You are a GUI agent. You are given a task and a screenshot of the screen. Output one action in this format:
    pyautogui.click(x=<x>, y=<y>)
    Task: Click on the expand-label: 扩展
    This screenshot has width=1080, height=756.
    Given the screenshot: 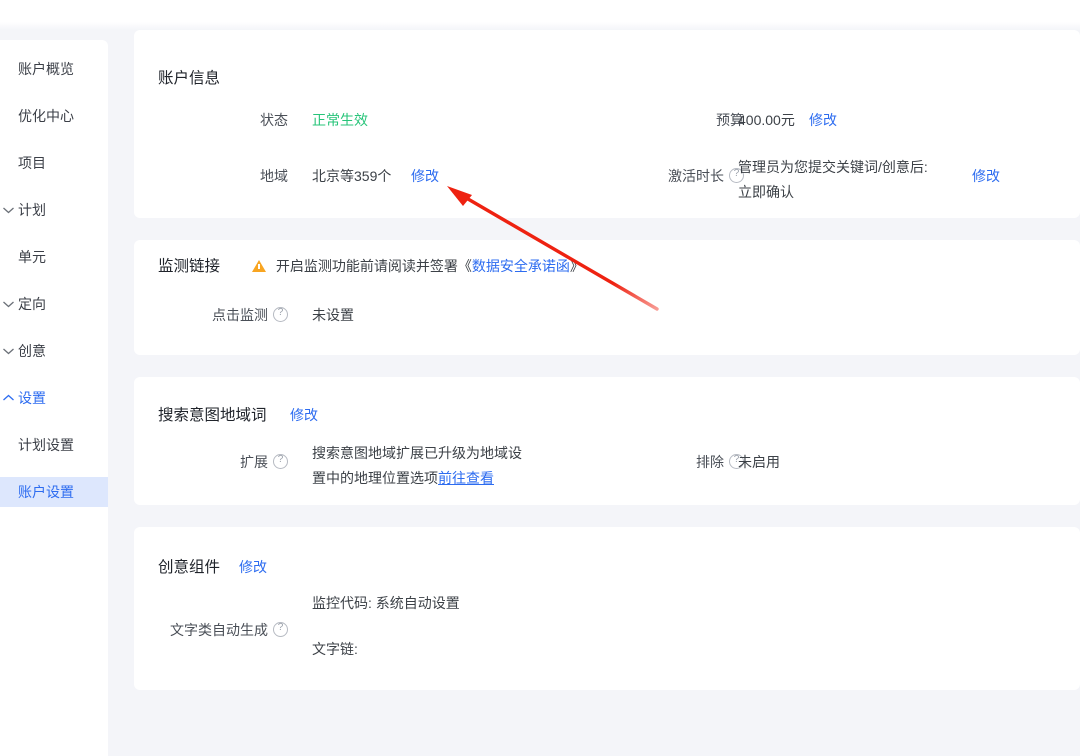 What is the action you would take?
    pyautogui.click(x=244, y=462)
    